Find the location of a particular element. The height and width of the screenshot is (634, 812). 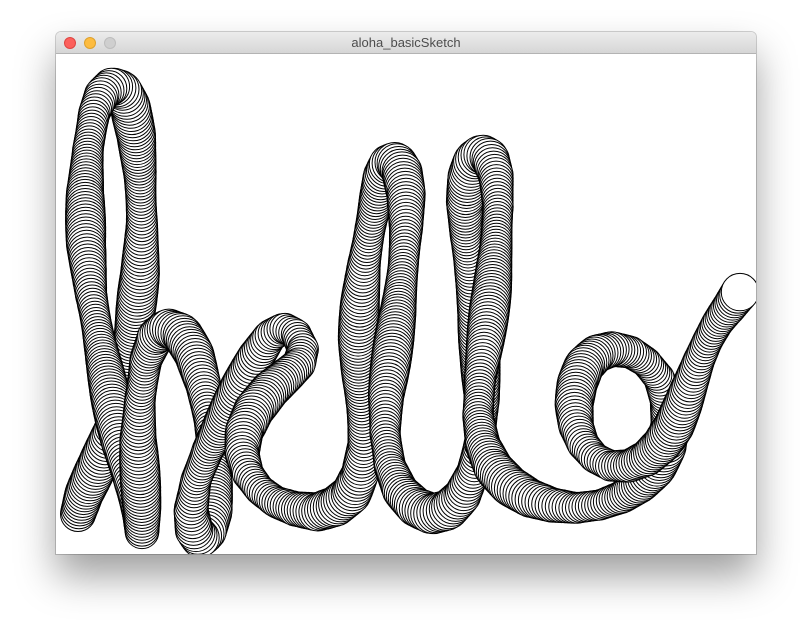

trail-circle is located at coordinates (738, 292).